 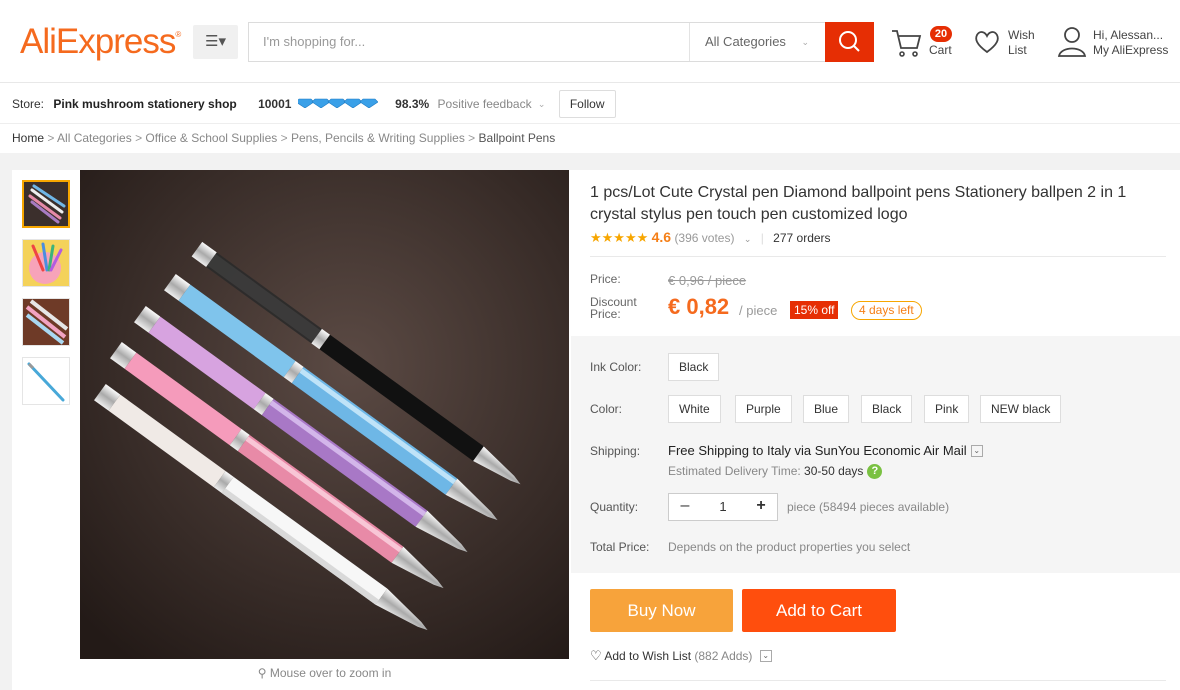 What do you see at coordinates (940, 50) in the screenshot?
I see `cart-label: Cart` at bounding box center [940, 50].